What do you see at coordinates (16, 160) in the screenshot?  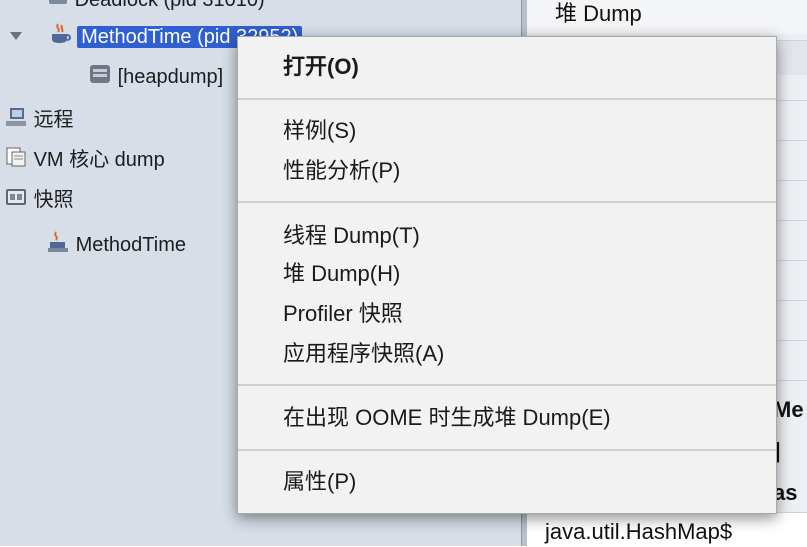 I see `core-dump-icon` at bounding box center [16, 160].